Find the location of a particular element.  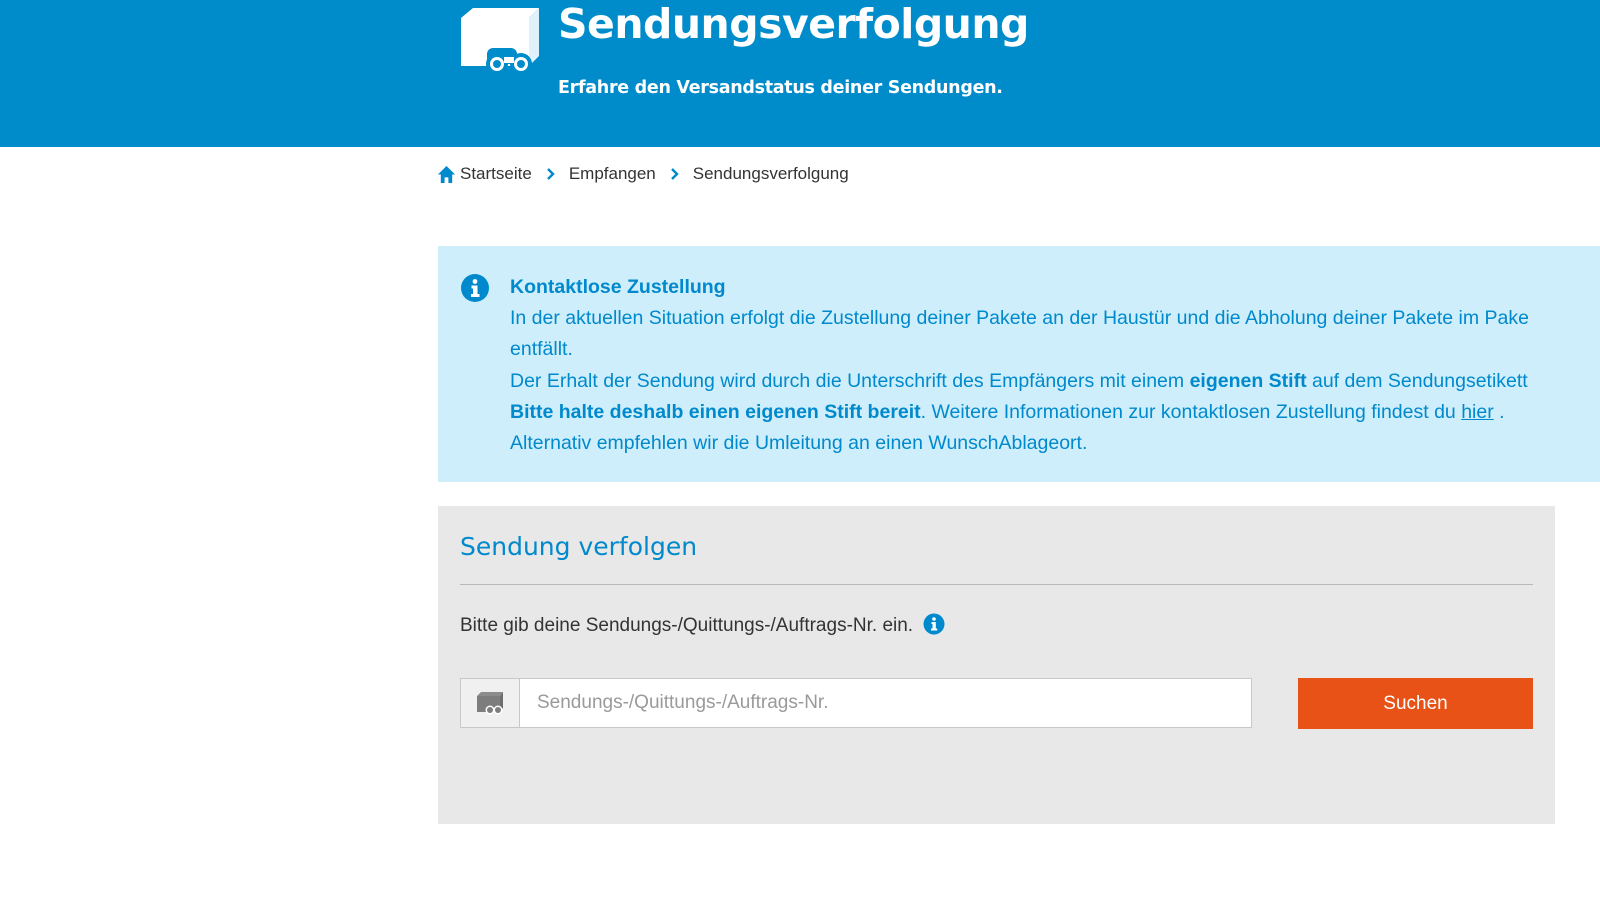

divider is located at coordinates (996, 584).